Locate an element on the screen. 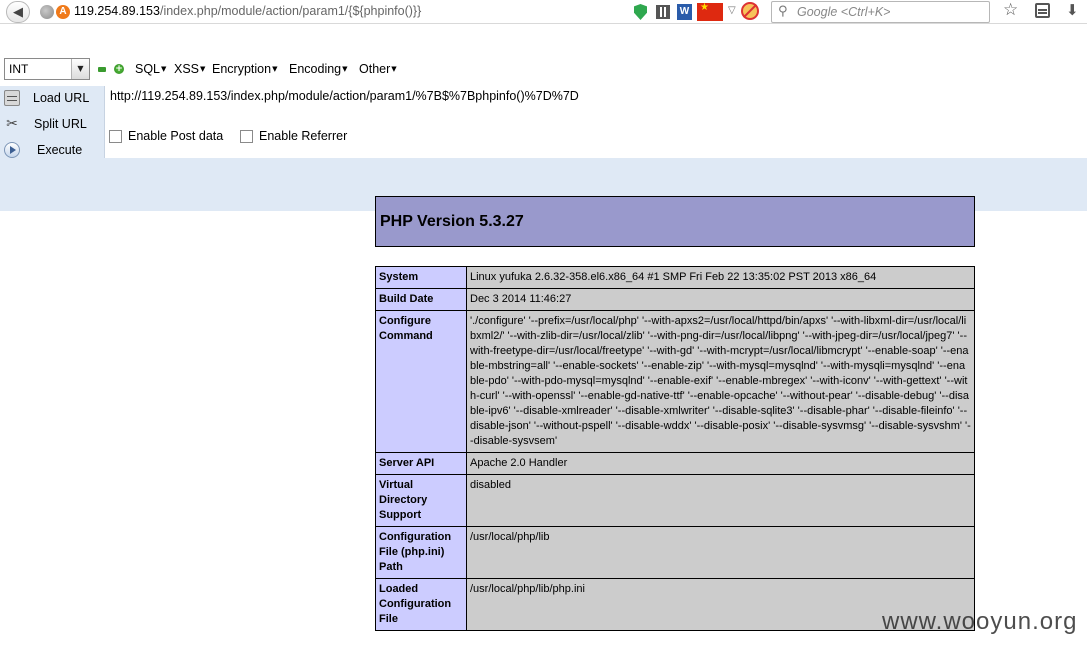  type-select: INT ▼ is located at coordinates (47, 69).